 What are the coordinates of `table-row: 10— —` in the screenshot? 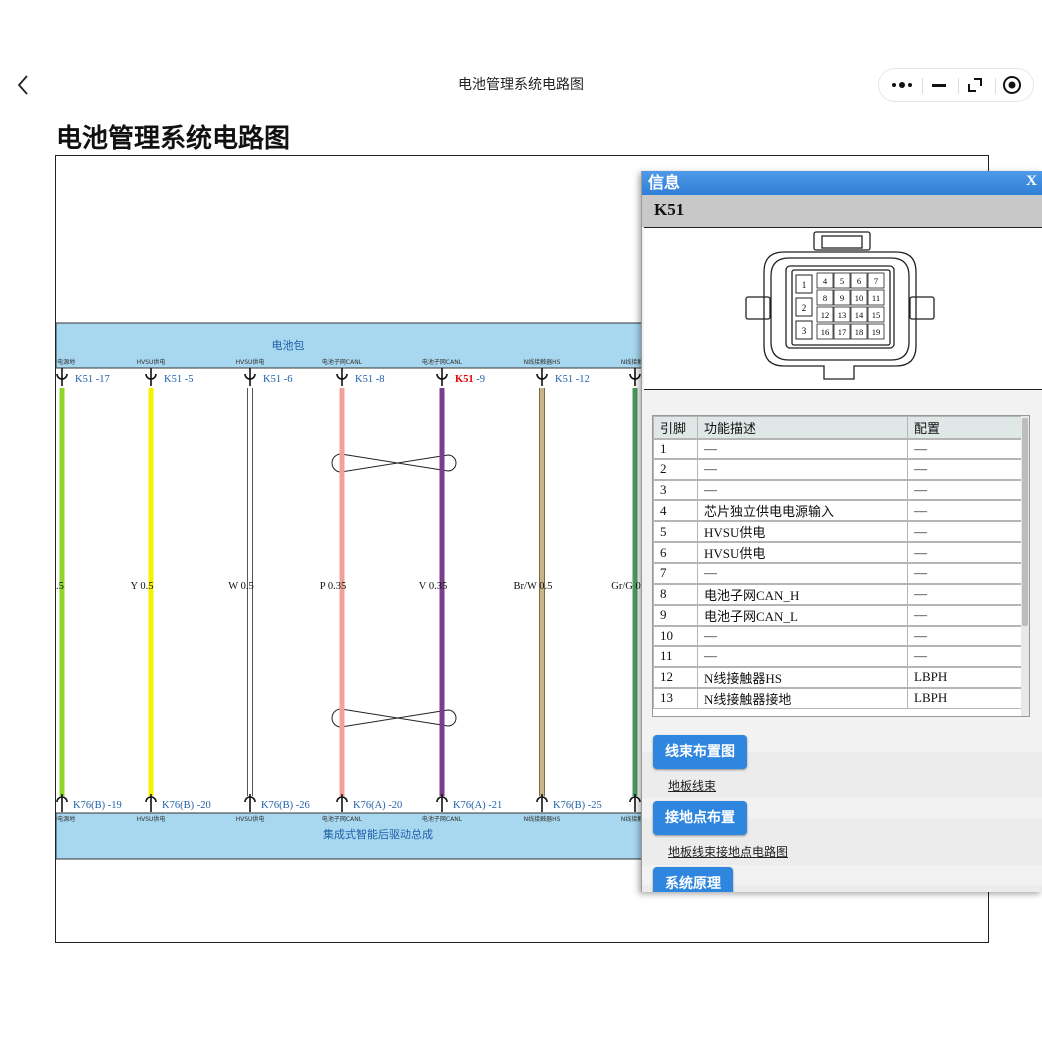 It's located at (838, 635).